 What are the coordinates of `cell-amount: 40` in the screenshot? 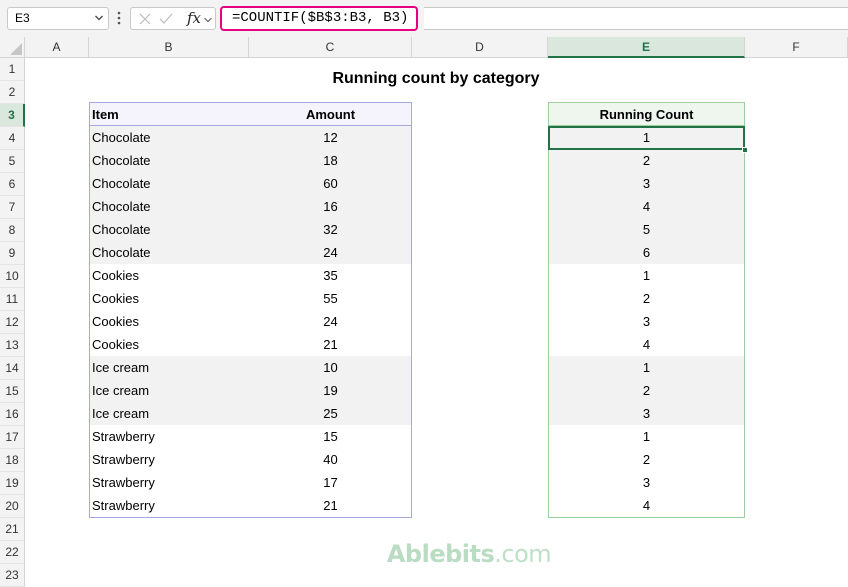 It's located at (330, 459).